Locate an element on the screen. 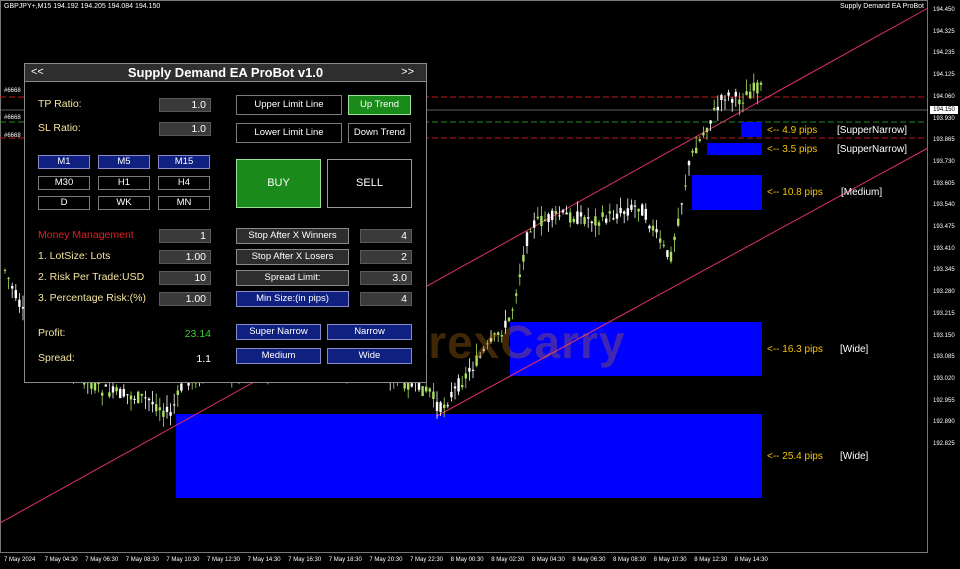  up-trend-button: Up Trend is located at coordinates (379, 105).